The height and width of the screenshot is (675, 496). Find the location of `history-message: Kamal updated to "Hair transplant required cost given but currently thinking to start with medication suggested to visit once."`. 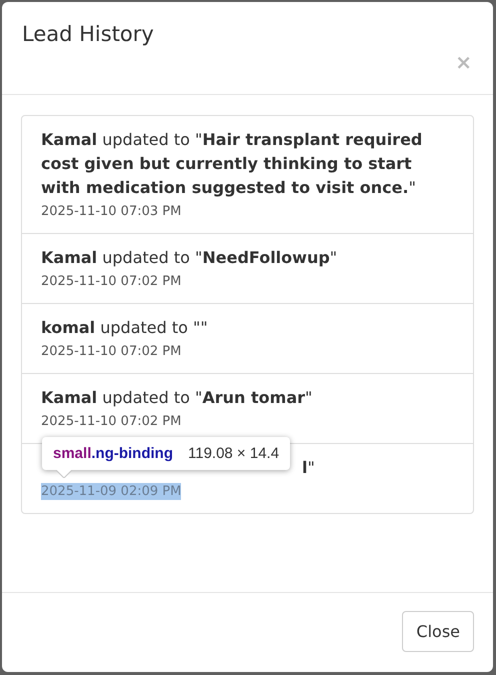

history-message: Kamal updated to "Hair transplant required cost given but currently thinking to start with medication suggested to visit once." is located at coordinates (232, 164).